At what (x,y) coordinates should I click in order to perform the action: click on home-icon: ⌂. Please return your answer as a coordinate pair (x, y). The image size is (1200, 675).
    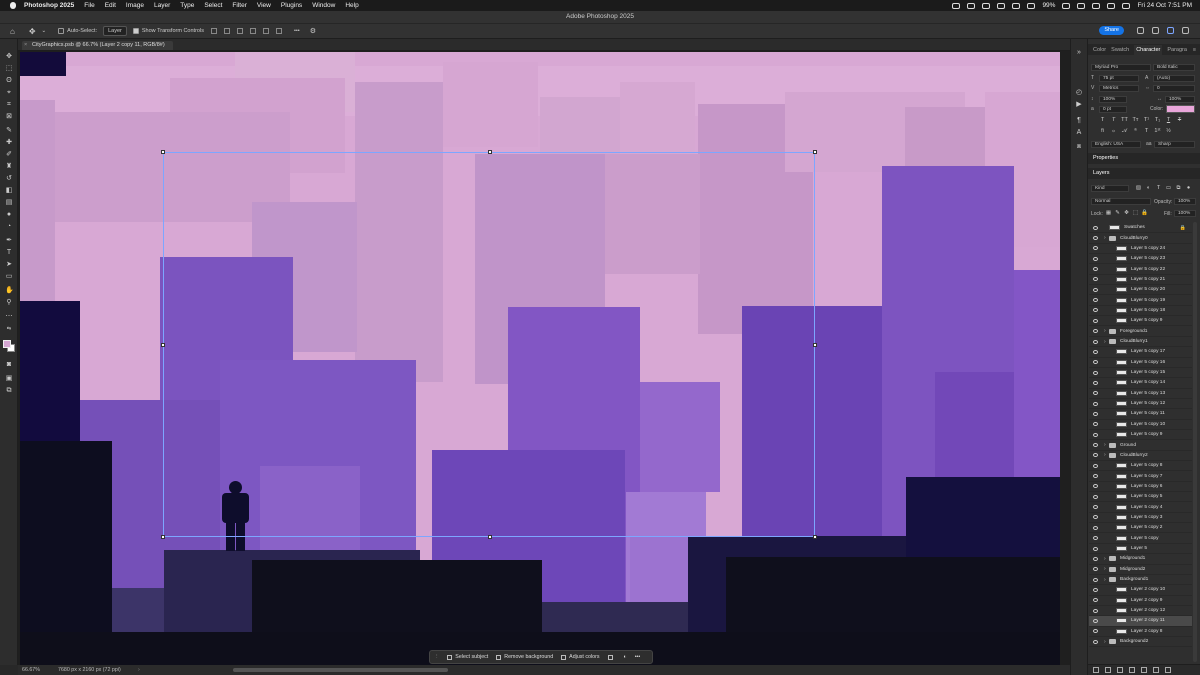
    Looking at the image, I should click on (12, 31).